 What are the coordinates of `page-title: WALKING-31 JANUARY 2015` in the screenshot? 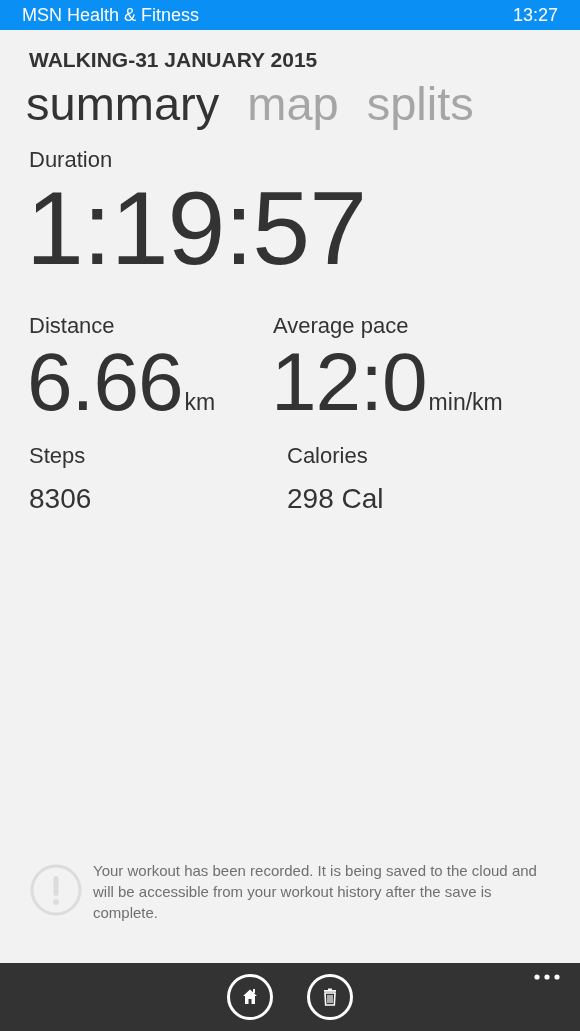 It's located at (174, 60).